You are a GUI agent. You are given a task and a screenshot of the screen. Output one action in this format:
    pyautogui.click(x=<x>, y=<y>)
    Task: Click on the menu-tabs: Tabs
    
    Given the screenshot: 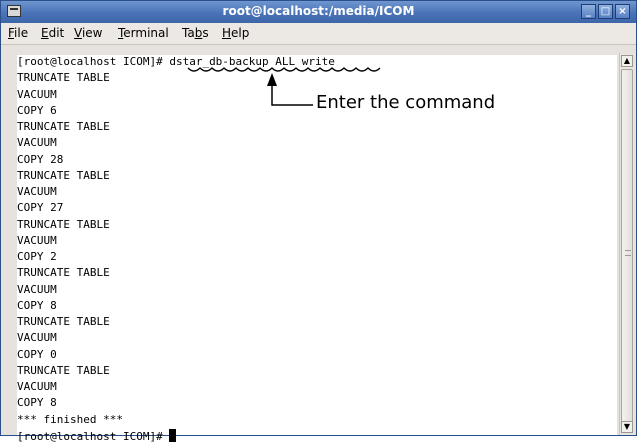 What is the action you would take?
    pyautogui.click(x=195, y=33)
    